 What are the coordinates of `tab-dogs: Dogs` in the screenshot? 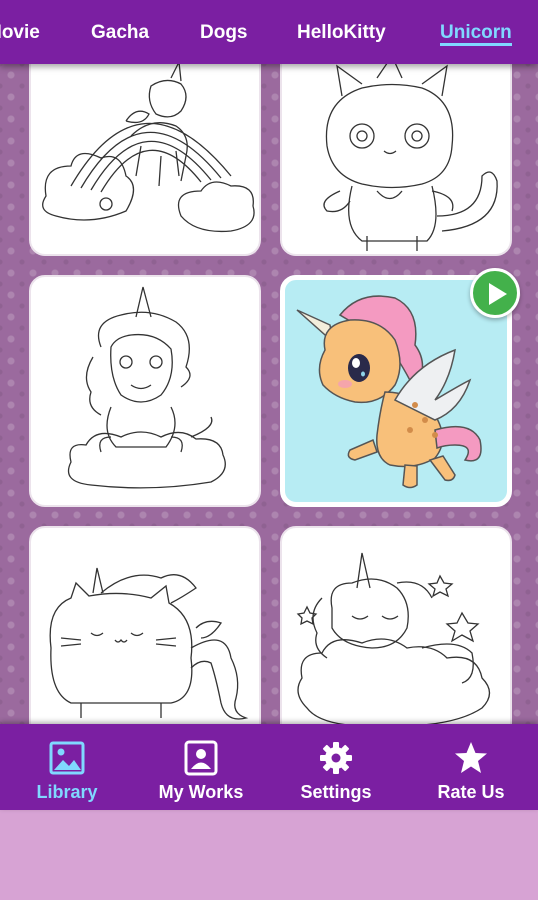 It's located at (224, 33).